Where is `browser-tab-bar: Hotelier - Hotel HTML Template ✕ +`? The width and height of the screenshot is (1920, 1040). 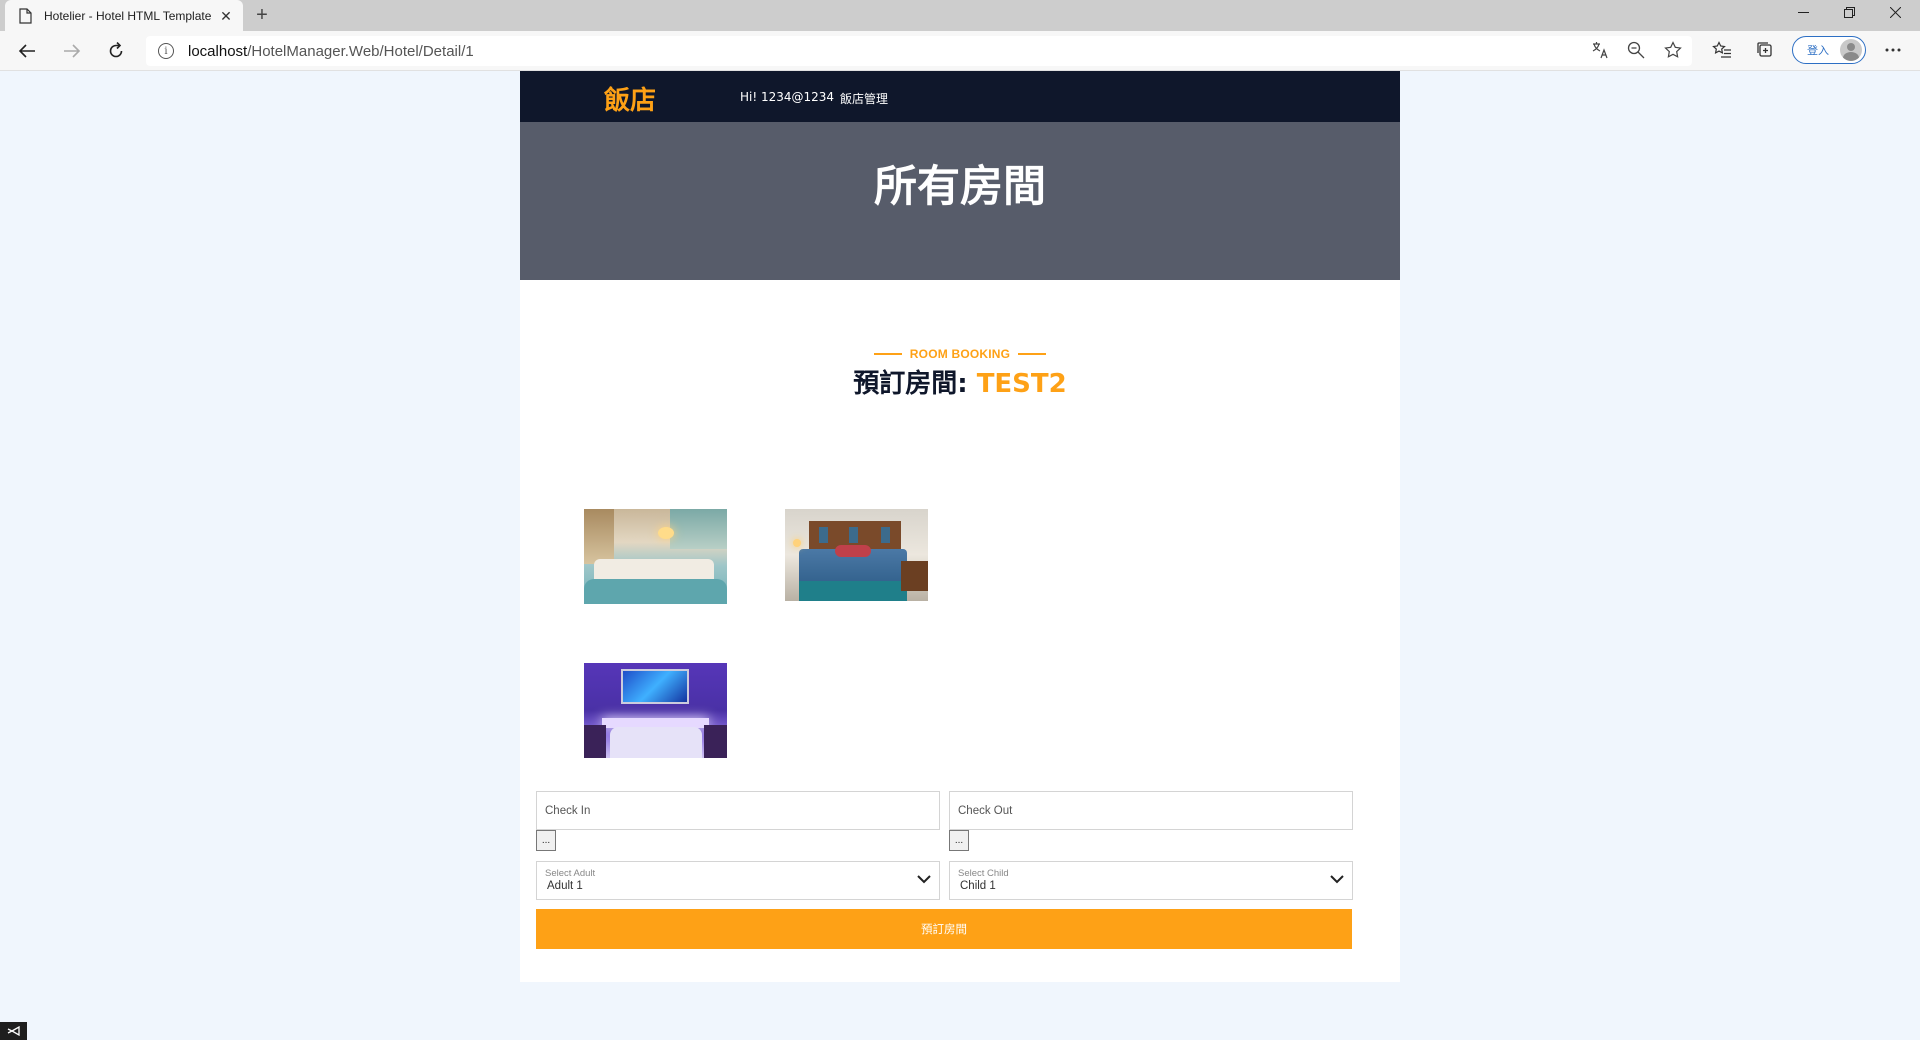
browser-tab-bar: Hotelier - Hotel HTML Template ✕ + is located at coordinates (960, 15).